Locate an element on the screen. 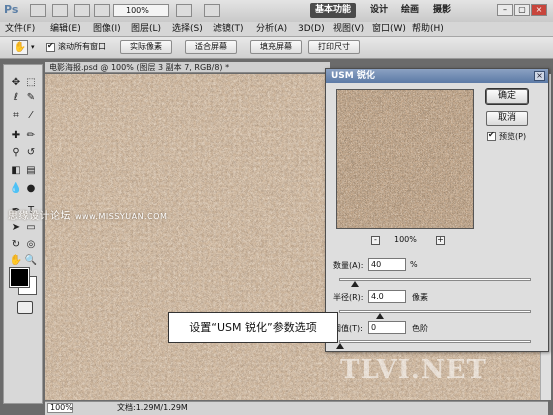 Image resolution: width=553 pixels, height=415 pixels. move-tool-icon: ✥ is located at coordinates (16, 83).